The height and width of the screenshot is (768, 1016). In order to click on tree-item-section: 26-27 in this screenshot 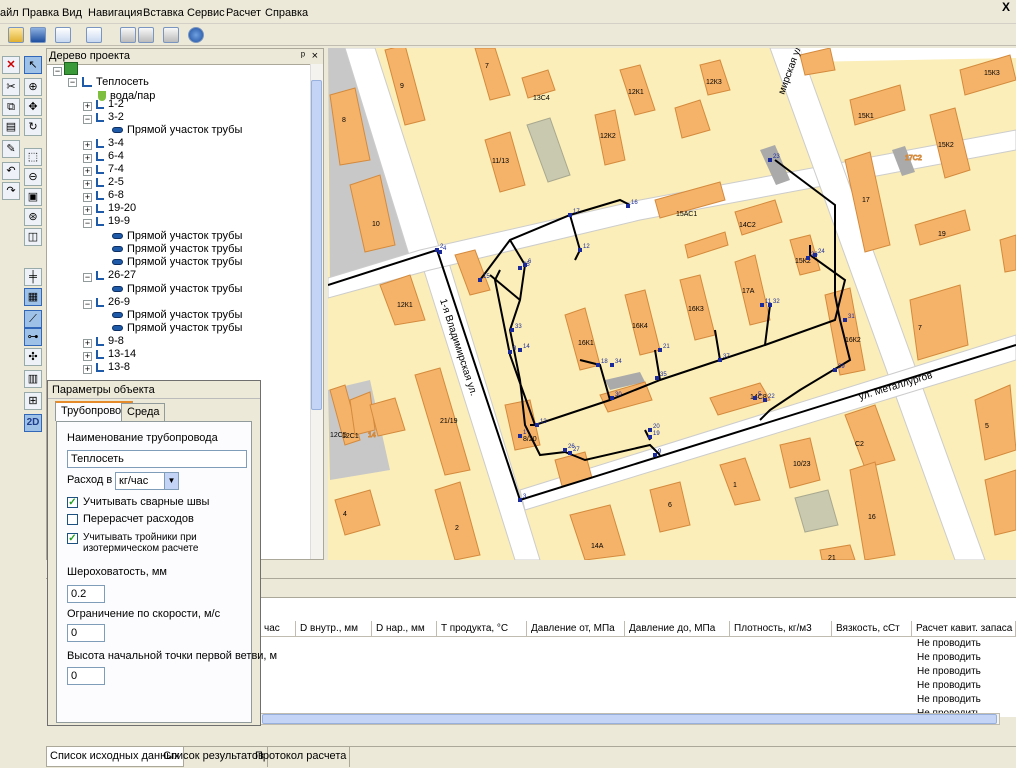, I will do `click(116, 275)`.